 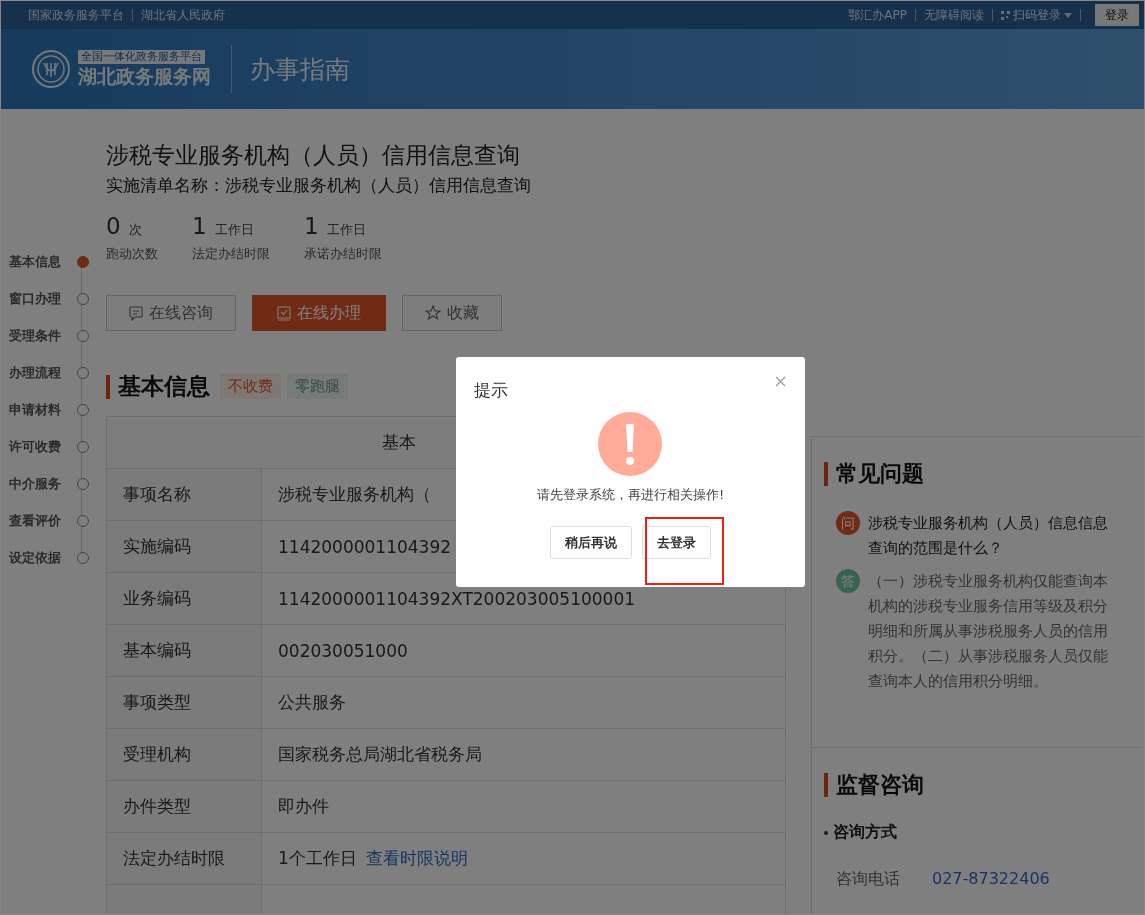 I want to click on answer-badge: 答, so click(x=848, y=581).